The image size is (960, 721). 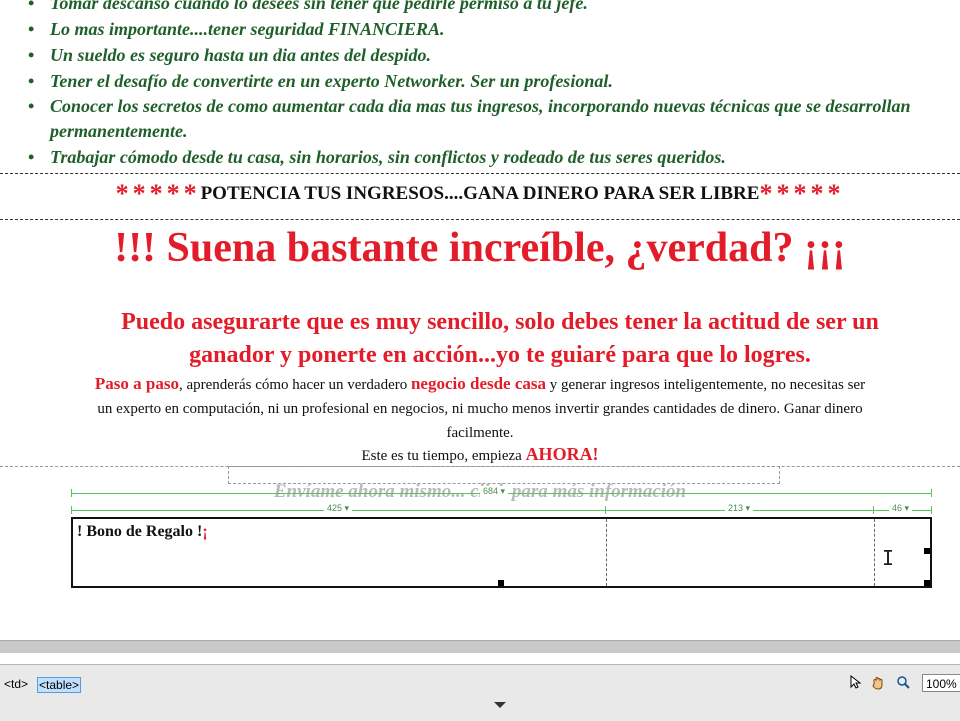 I want to click on call-to-action: Este es tu tiempo, empieza AHORA!, so click(x=480, y=454).